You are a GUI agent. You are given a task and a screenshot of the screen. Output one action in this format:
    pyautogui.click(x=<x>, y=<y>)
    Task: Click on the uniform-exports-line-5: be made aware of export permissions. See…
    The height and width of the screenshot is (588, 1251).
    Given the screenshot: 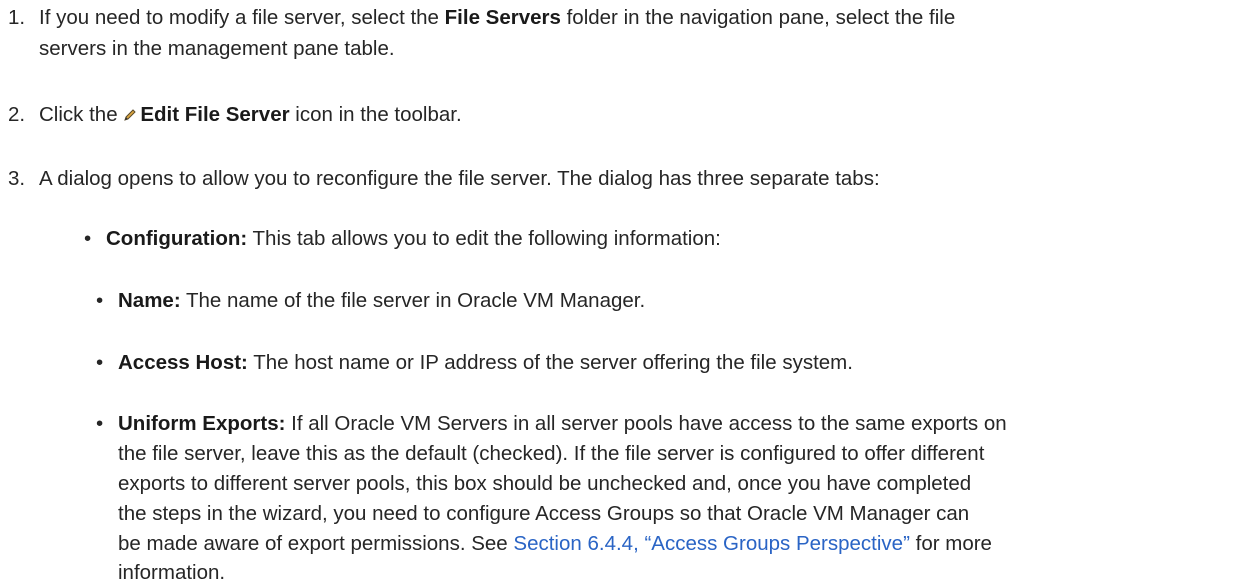 What is the action you would take?
    pyautogui.click(x=555, y=544)
    